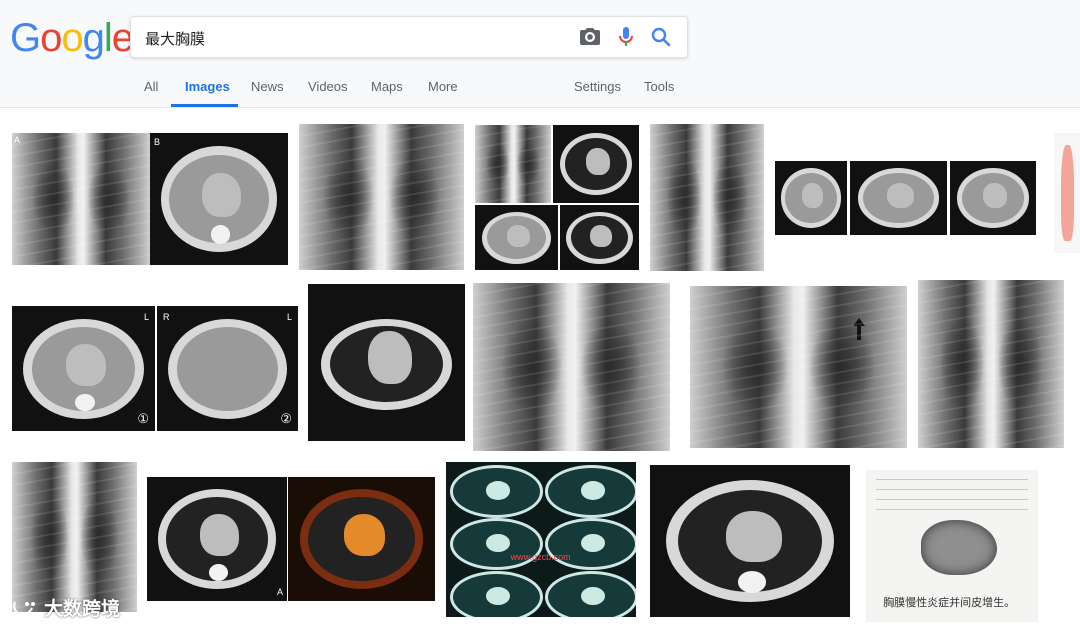  I want to click on image-overlay-text: www.gzcb.com, so click(540, 556).